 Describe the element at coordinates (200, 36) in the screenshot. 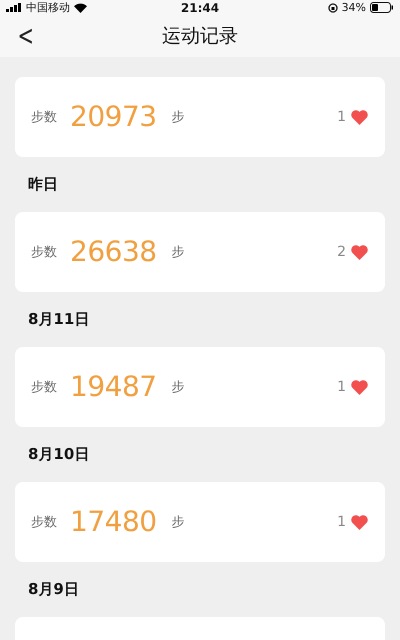

I see `page-title: 运动记录` at that location.